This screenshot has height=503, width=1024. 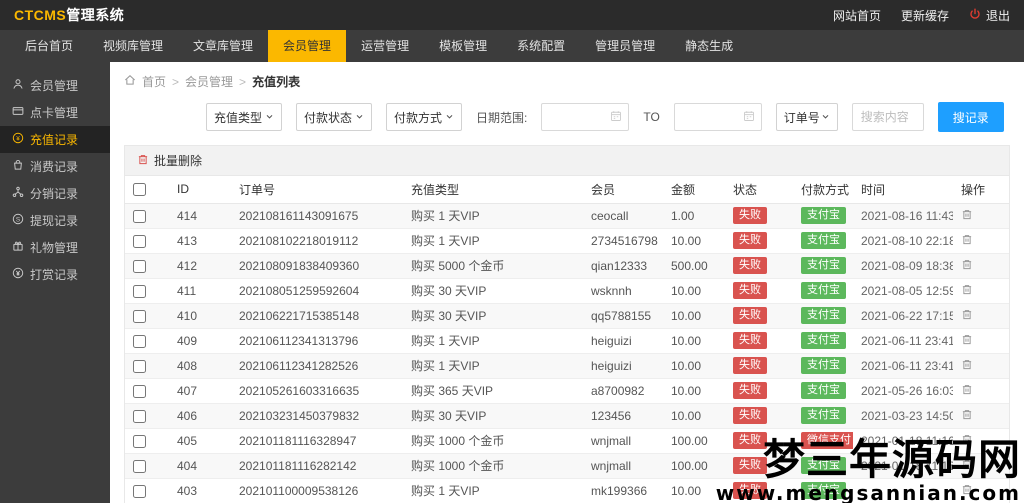 I want to click on header-member: 会员, so click(x=623, y=190).